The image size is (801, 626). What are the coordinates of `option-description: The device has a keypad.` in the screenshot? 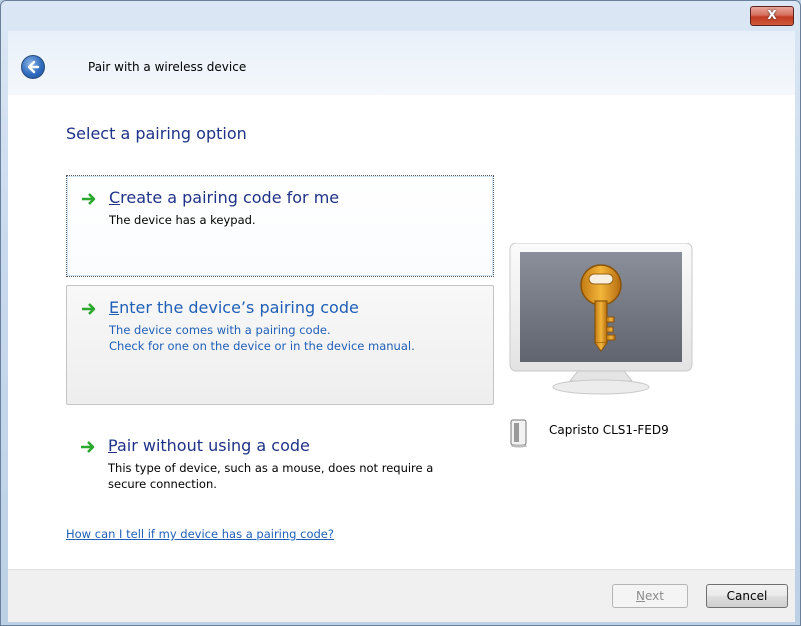 It's located at (182, 220).